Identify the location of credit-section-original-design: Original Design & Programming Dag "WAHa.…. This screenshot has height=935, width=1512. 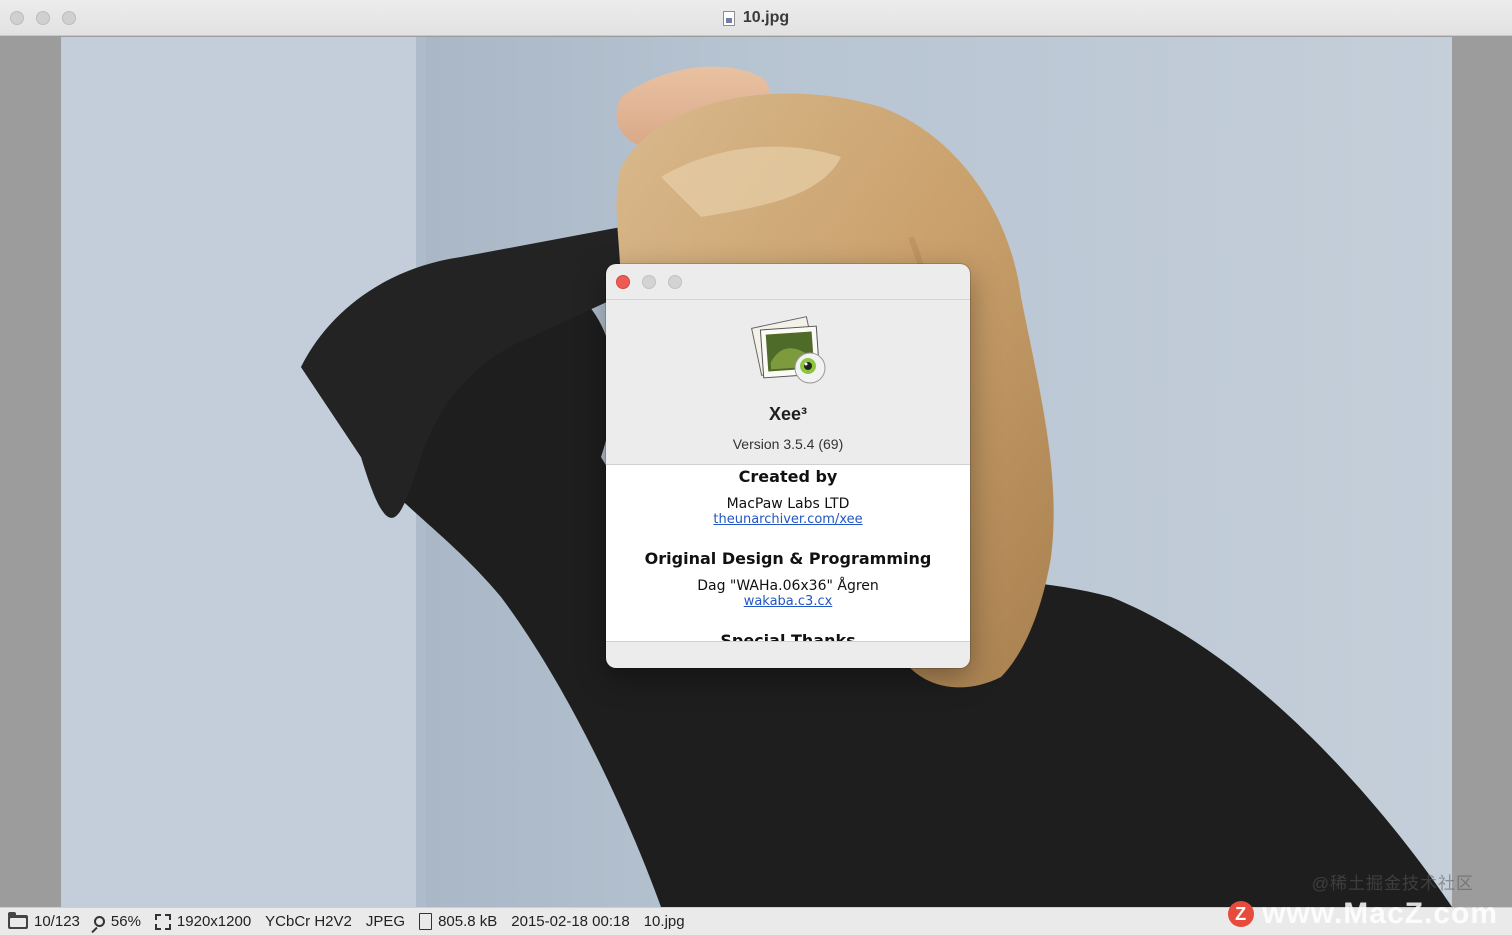
(788, 579).